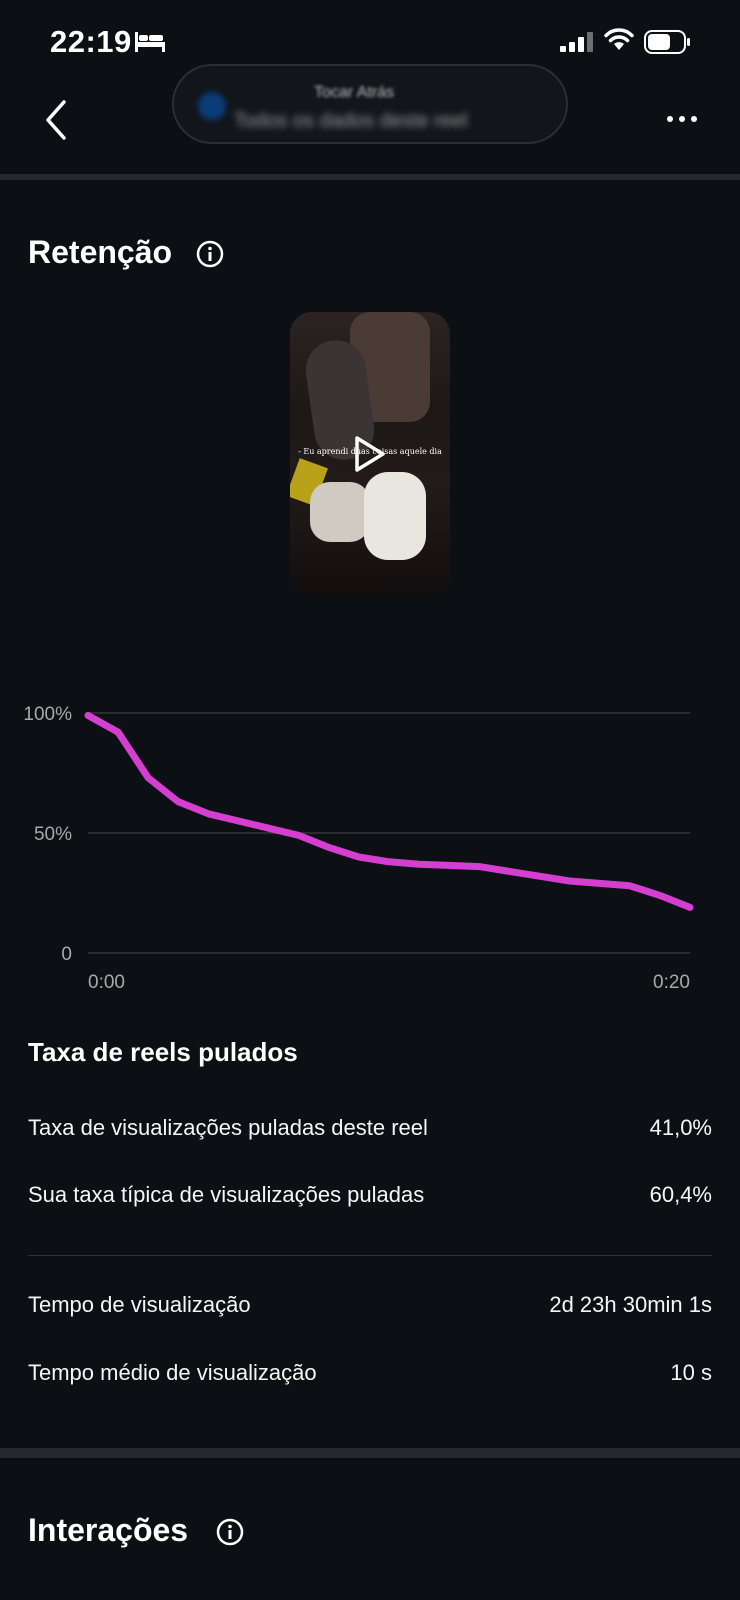 This screenshot has width=740, height=1600. I want to click on retention-info-icon, so click(210, 254).